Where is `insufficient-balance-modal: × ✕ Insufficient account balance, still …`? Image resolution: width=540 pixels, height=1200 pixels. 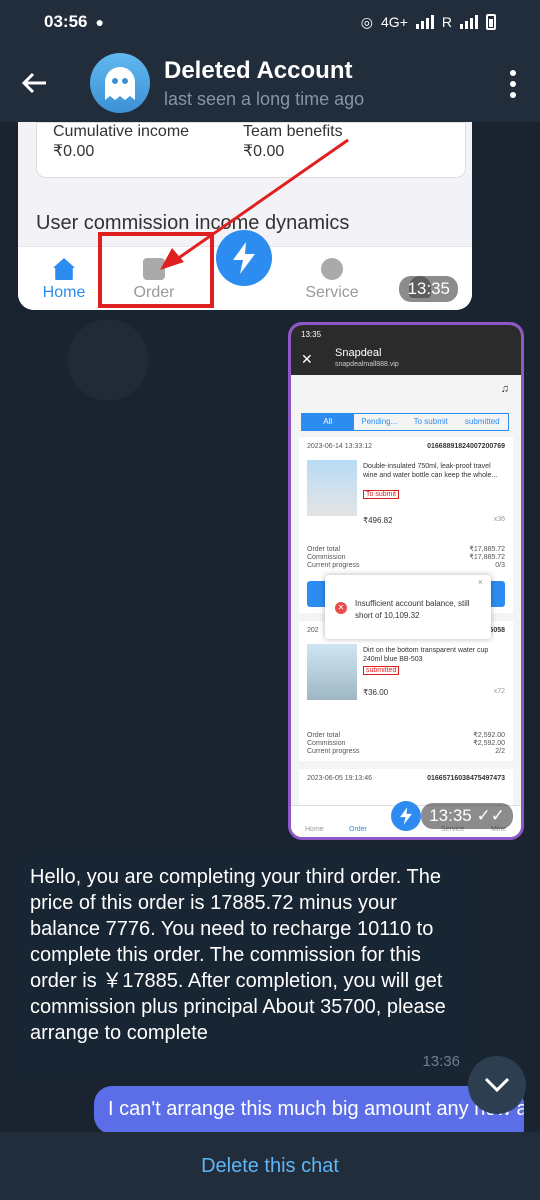 insufficient-balance-modal: × ✕ Insufficient account balance, still … is located at coordinates (408, 607).